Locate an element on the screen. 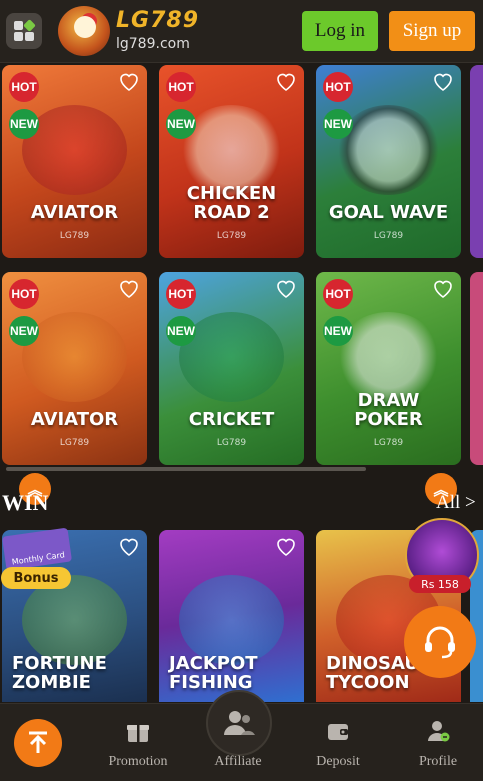 The image size is (483, 781). chest-amount-badge: Rs 158 is located at coordinates (440, 584).